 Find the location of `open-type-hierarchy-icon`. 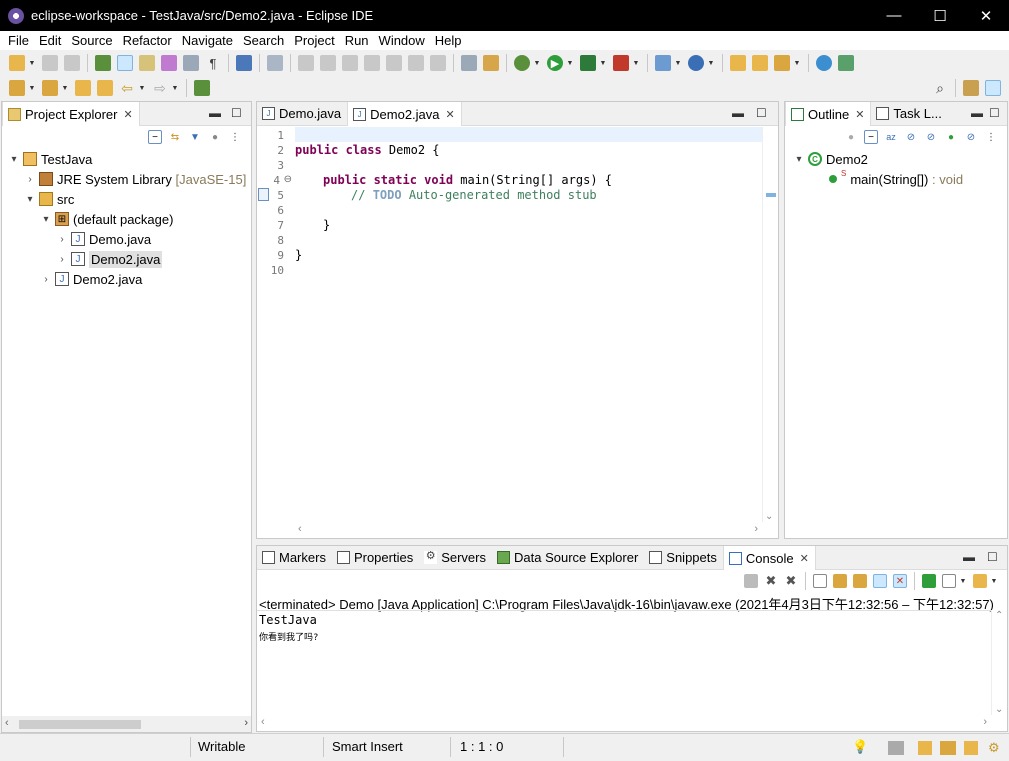

open-type-hierarchy-icon is located at coordinates (491, 63).